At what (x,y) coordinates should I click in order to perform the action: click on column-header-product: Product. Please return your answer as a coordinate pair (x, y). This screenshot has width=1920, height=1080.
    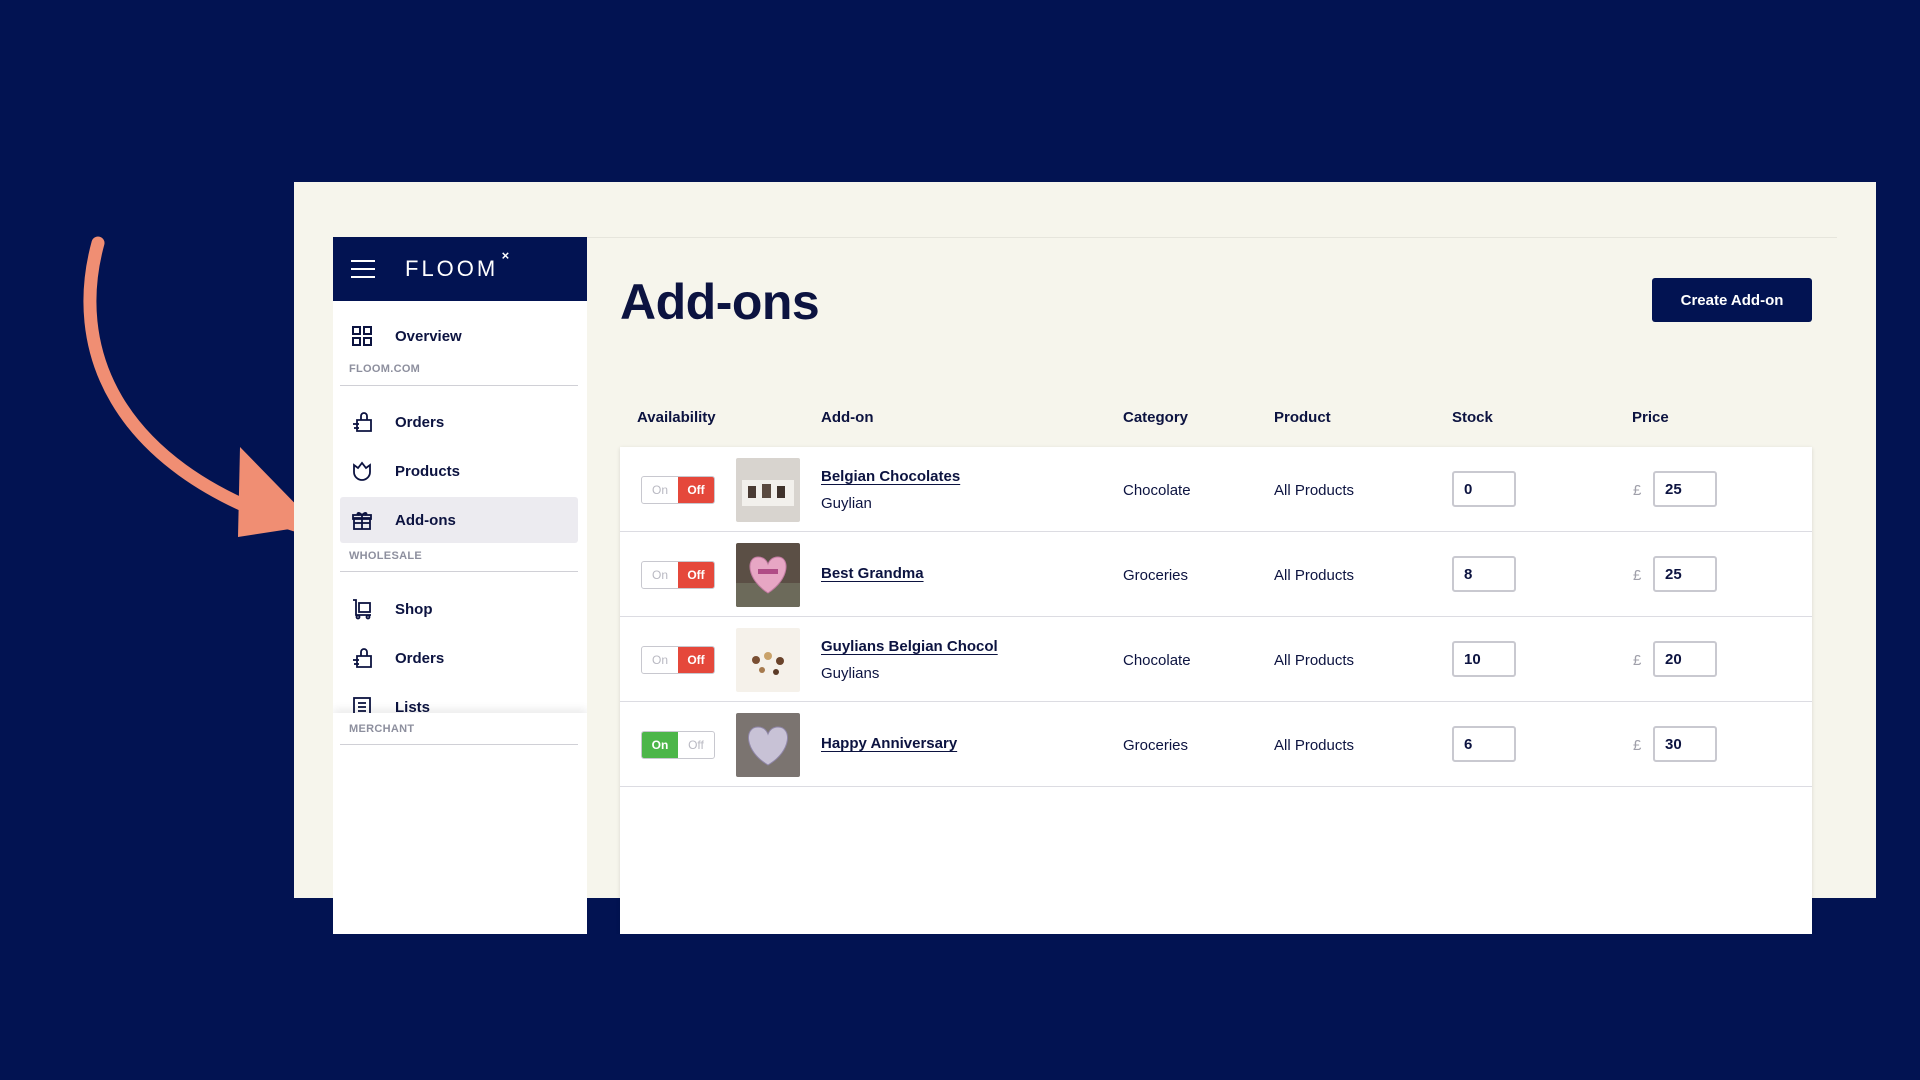
    Looking at the image, I should click on (1302, 417).